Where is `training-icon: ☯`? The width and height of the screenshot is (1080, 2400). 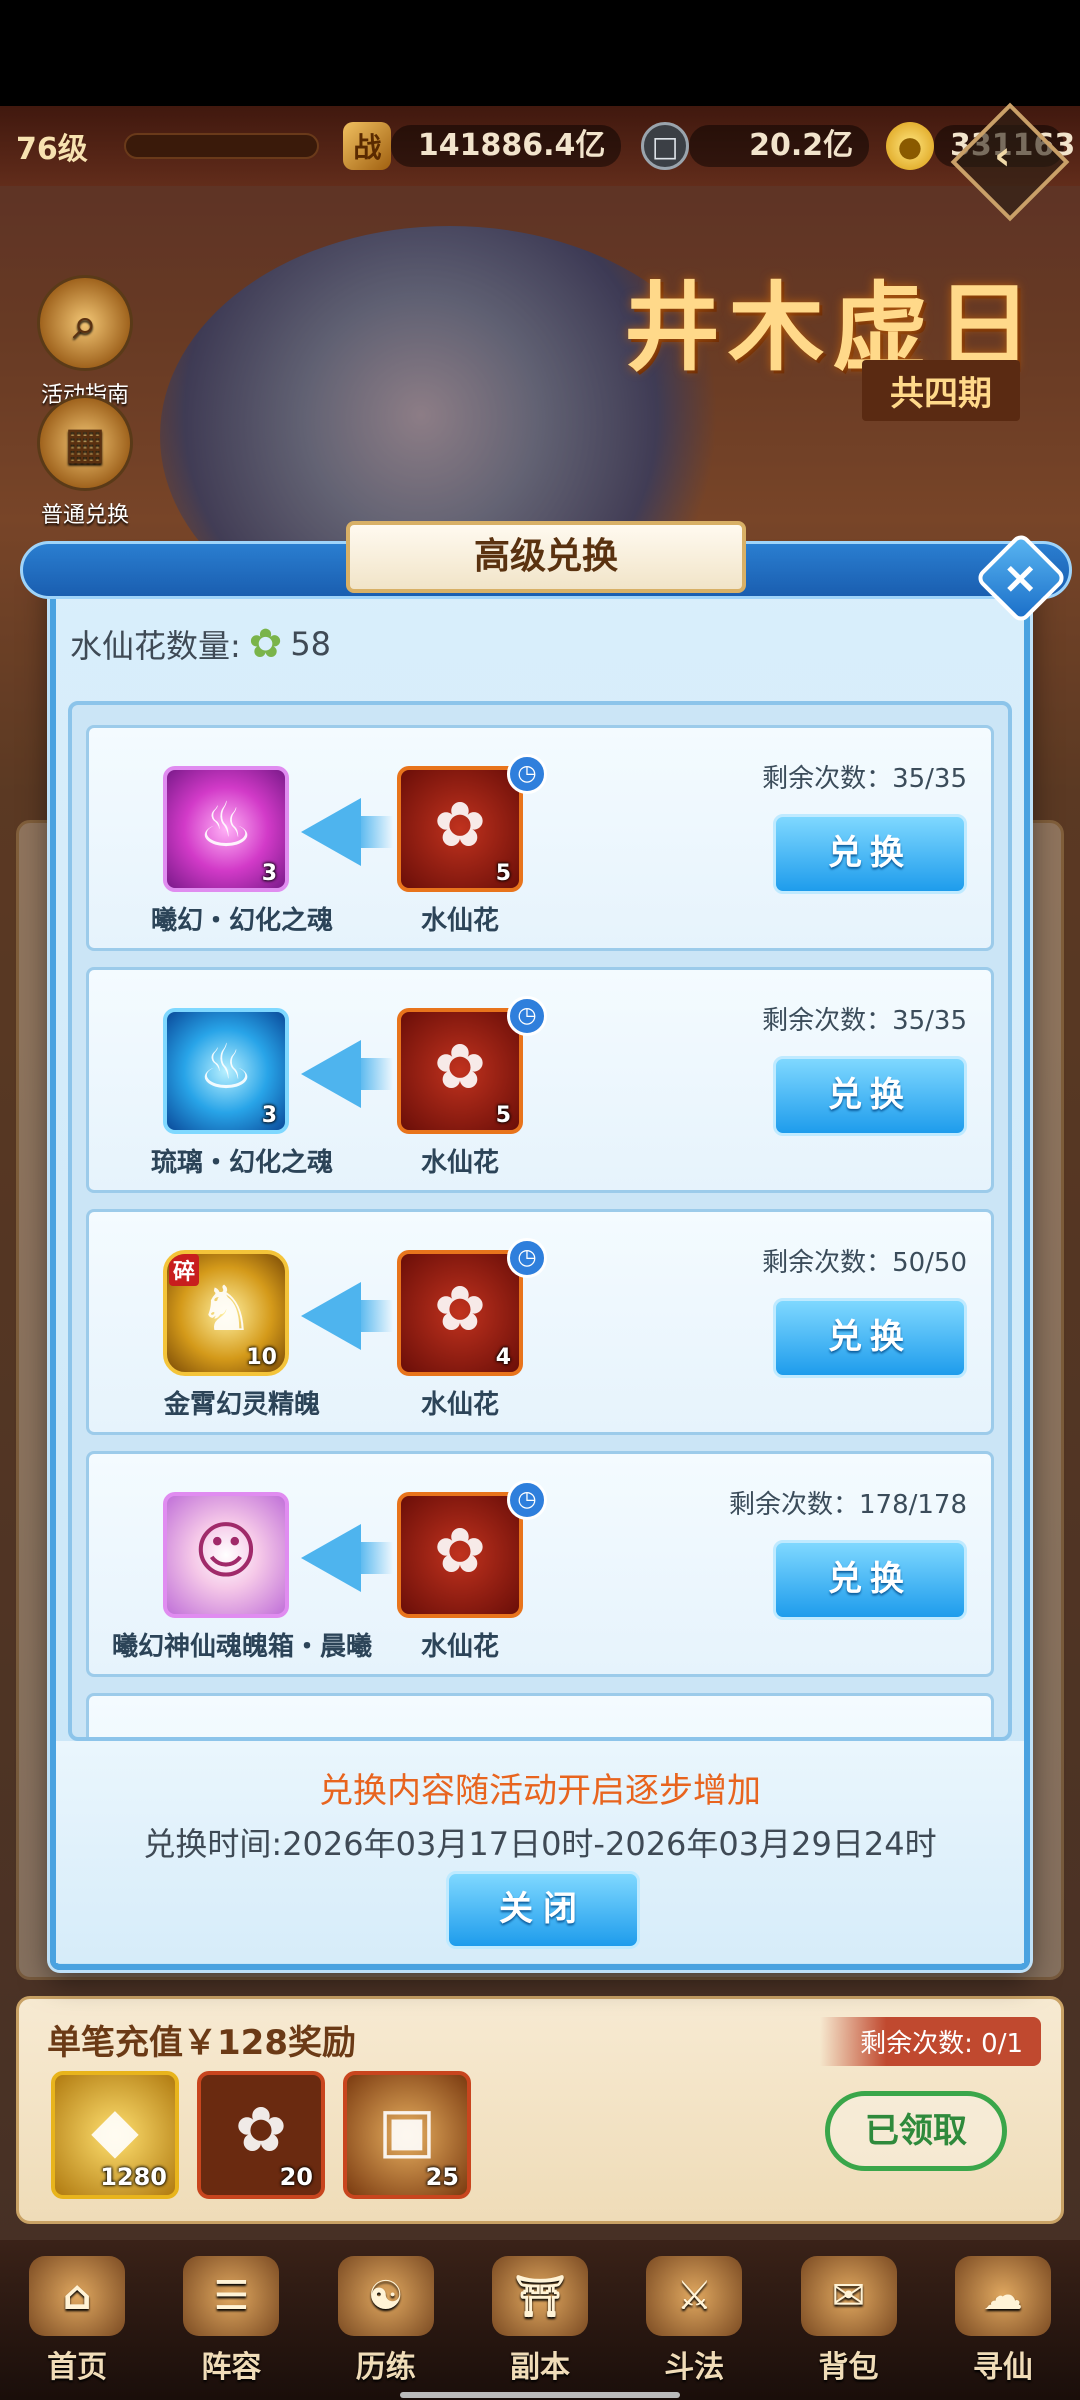
training-icon: ☯ is located at coordinates (385, 2296).